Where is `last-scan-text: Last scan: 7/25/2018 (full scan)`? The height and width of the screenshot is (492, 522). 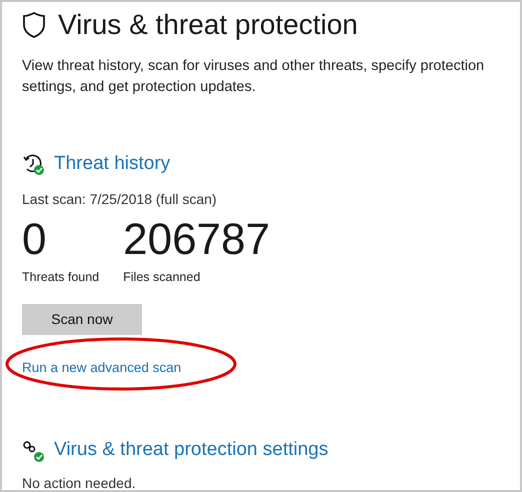 last-scan-text: Last scan: 7/25/2018 (full scan) is located at coordinates (120, 199).